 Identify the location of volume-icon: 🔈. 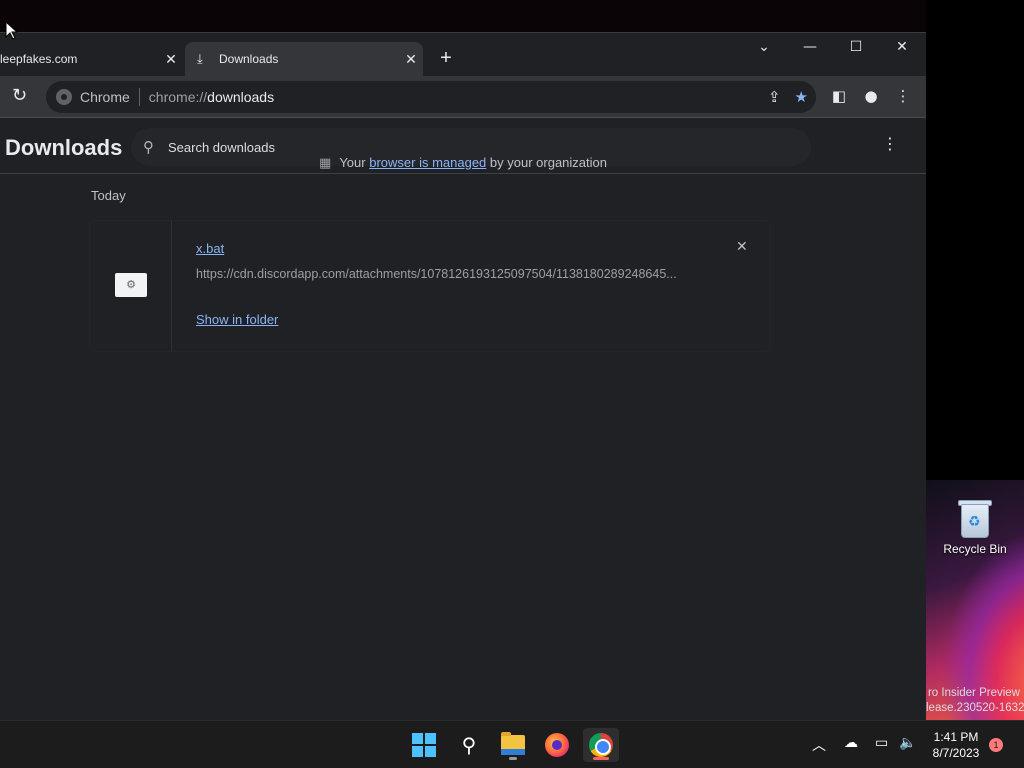
(907, 743).